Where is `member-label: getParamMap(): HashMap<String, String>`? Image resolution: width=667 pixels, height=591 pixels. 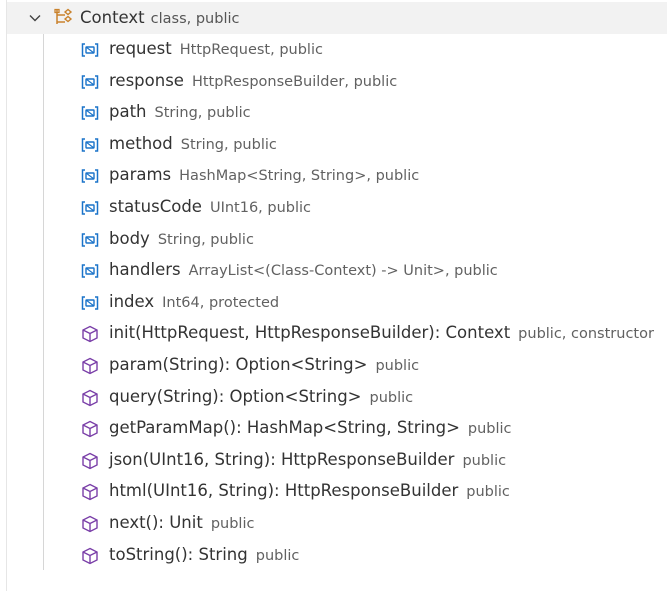 member-label: getParamMap(): HashMap<String, String> is located at coordinates (284, 428).